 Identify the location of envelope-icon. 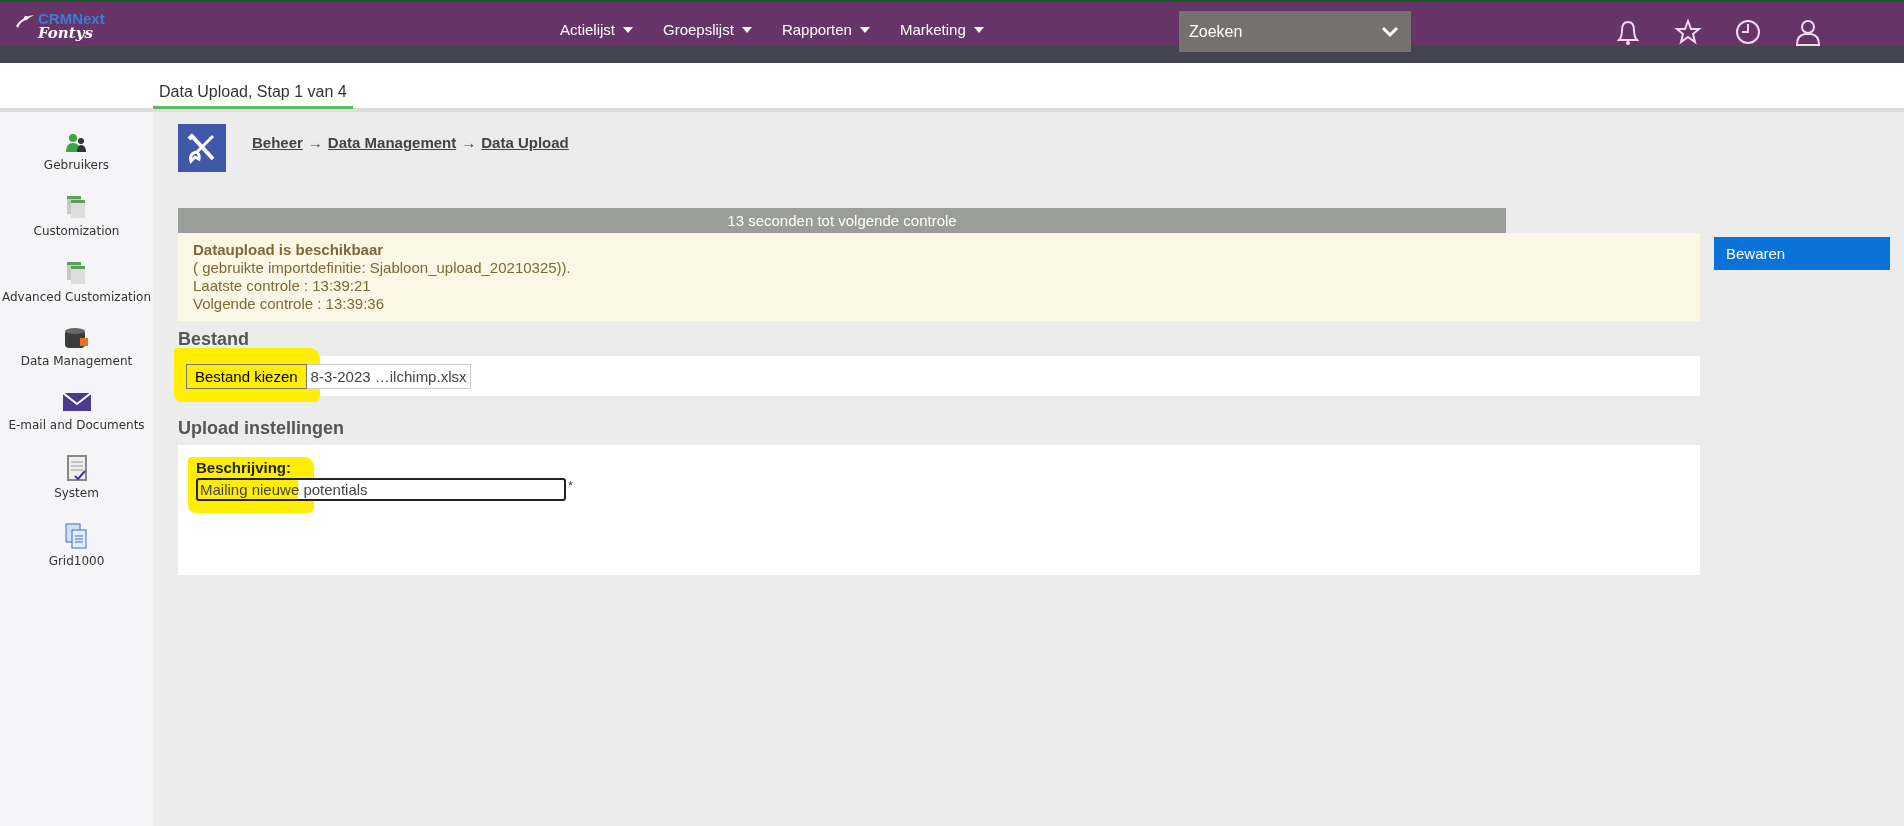
(76, 402).